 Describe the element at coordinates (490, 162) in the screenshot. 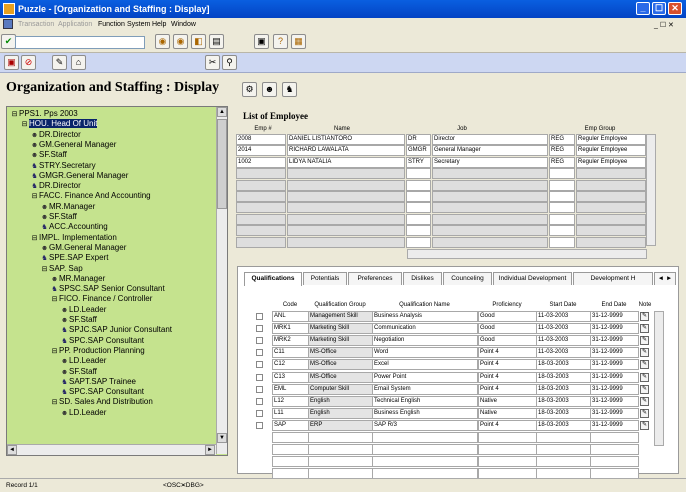

I see `job-cell: Secretary` at that location.